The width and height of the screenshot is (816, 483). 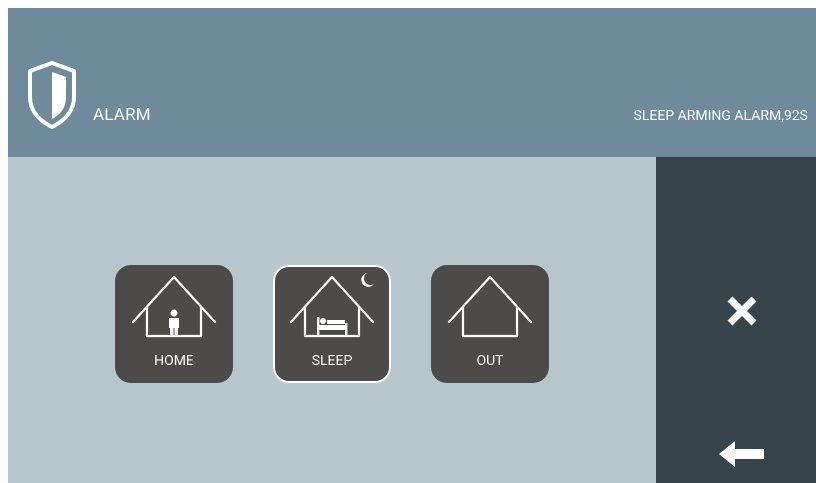 I want to click on close-icon, so click(x=742, y=311).